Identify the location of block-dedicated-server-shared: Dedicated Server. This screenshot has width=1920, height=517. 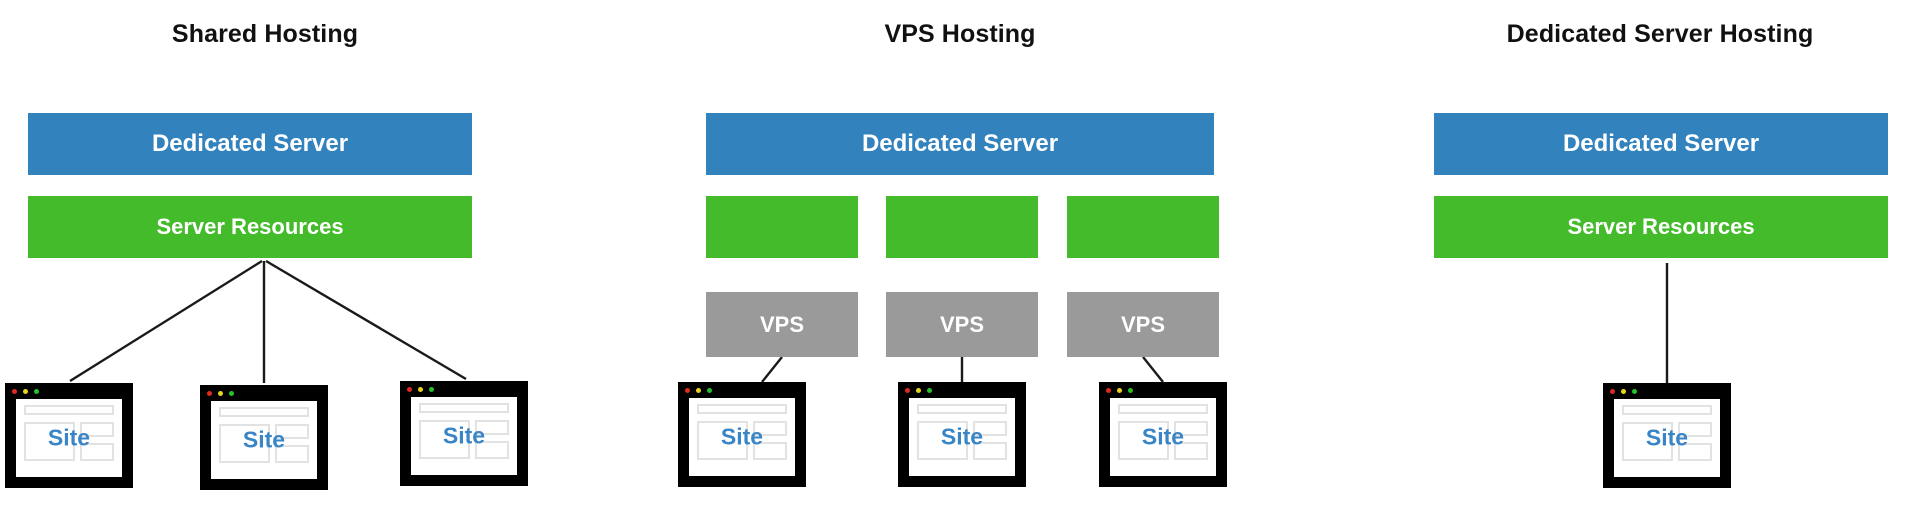
(250, 144).